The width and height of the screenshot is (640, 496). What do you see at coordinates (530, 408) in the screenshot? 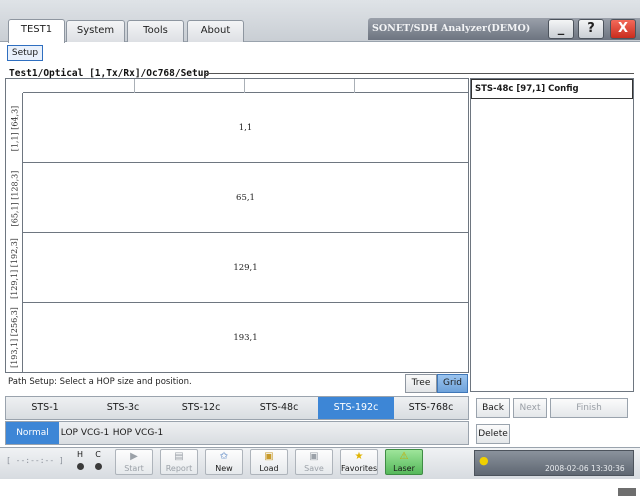
I see `next-button: Next` at bounding box center [530, 408].